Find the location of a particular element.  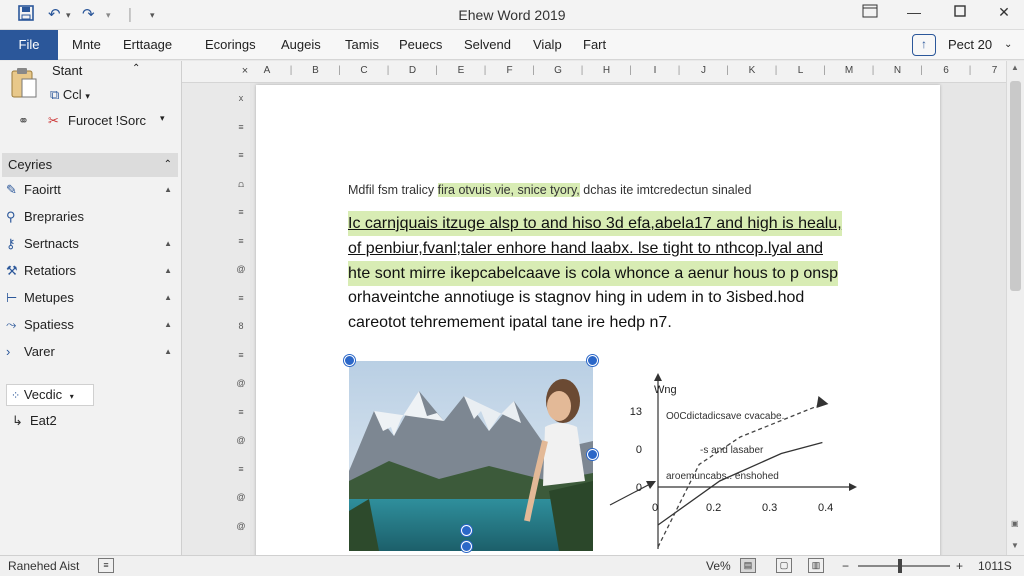

close-icon: ✕ is located at coordinates (1004, 14).